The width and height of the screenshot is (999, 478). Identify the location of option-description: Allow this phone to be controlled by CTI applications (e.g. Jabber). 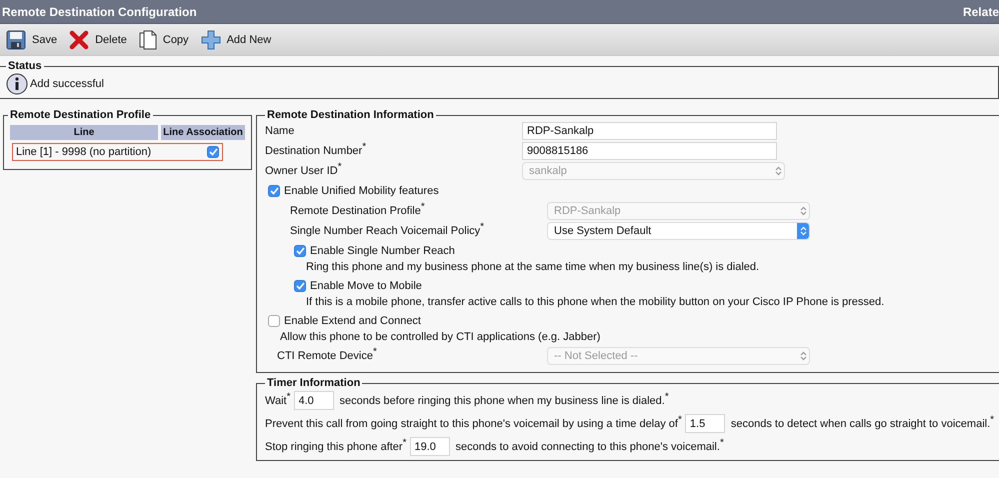
(440, 338).